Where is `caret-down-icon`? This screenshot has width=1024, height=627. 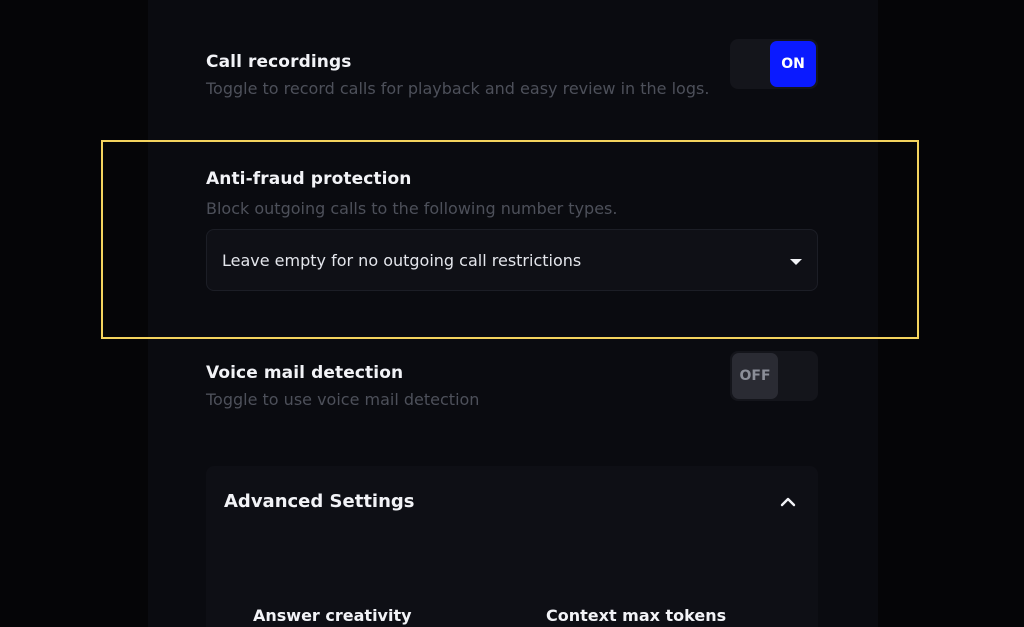
caret-down-icon is located at coordinates (796, 262).